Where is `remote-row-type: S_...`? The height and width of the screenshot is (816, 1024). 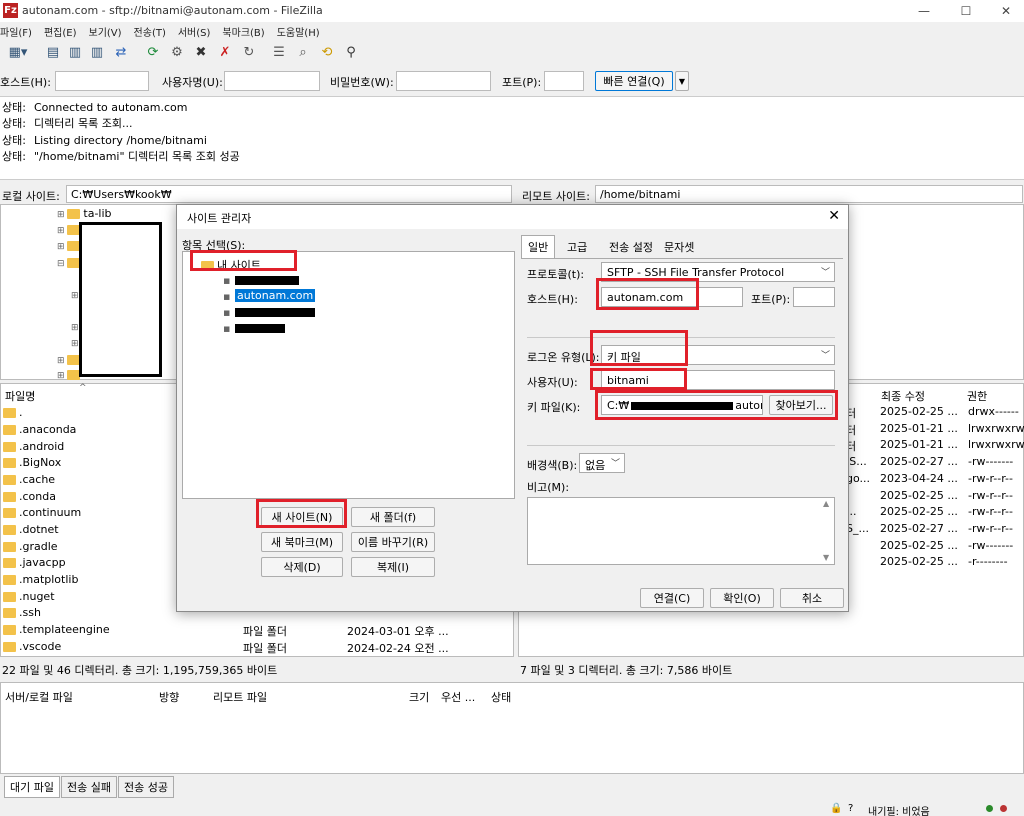
remote-row-type: S_... is located at coordinates (857, 528).